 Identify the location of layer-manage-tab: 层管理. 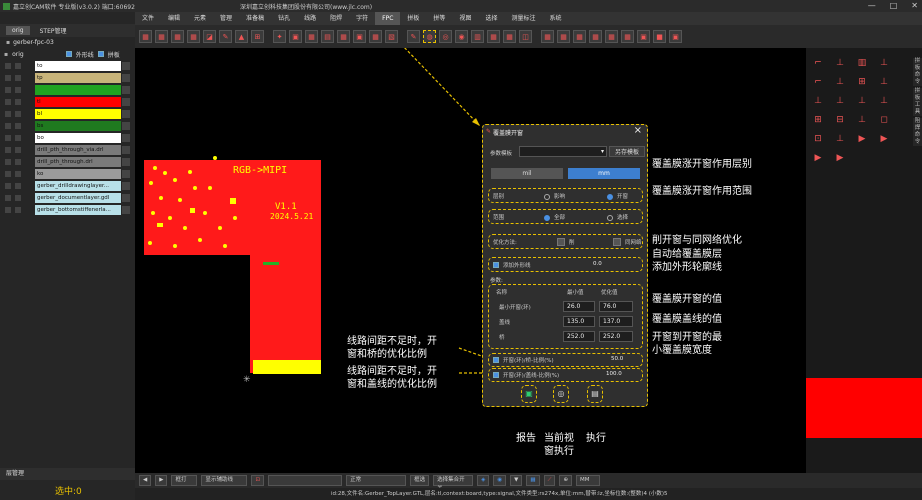
(67, 474).